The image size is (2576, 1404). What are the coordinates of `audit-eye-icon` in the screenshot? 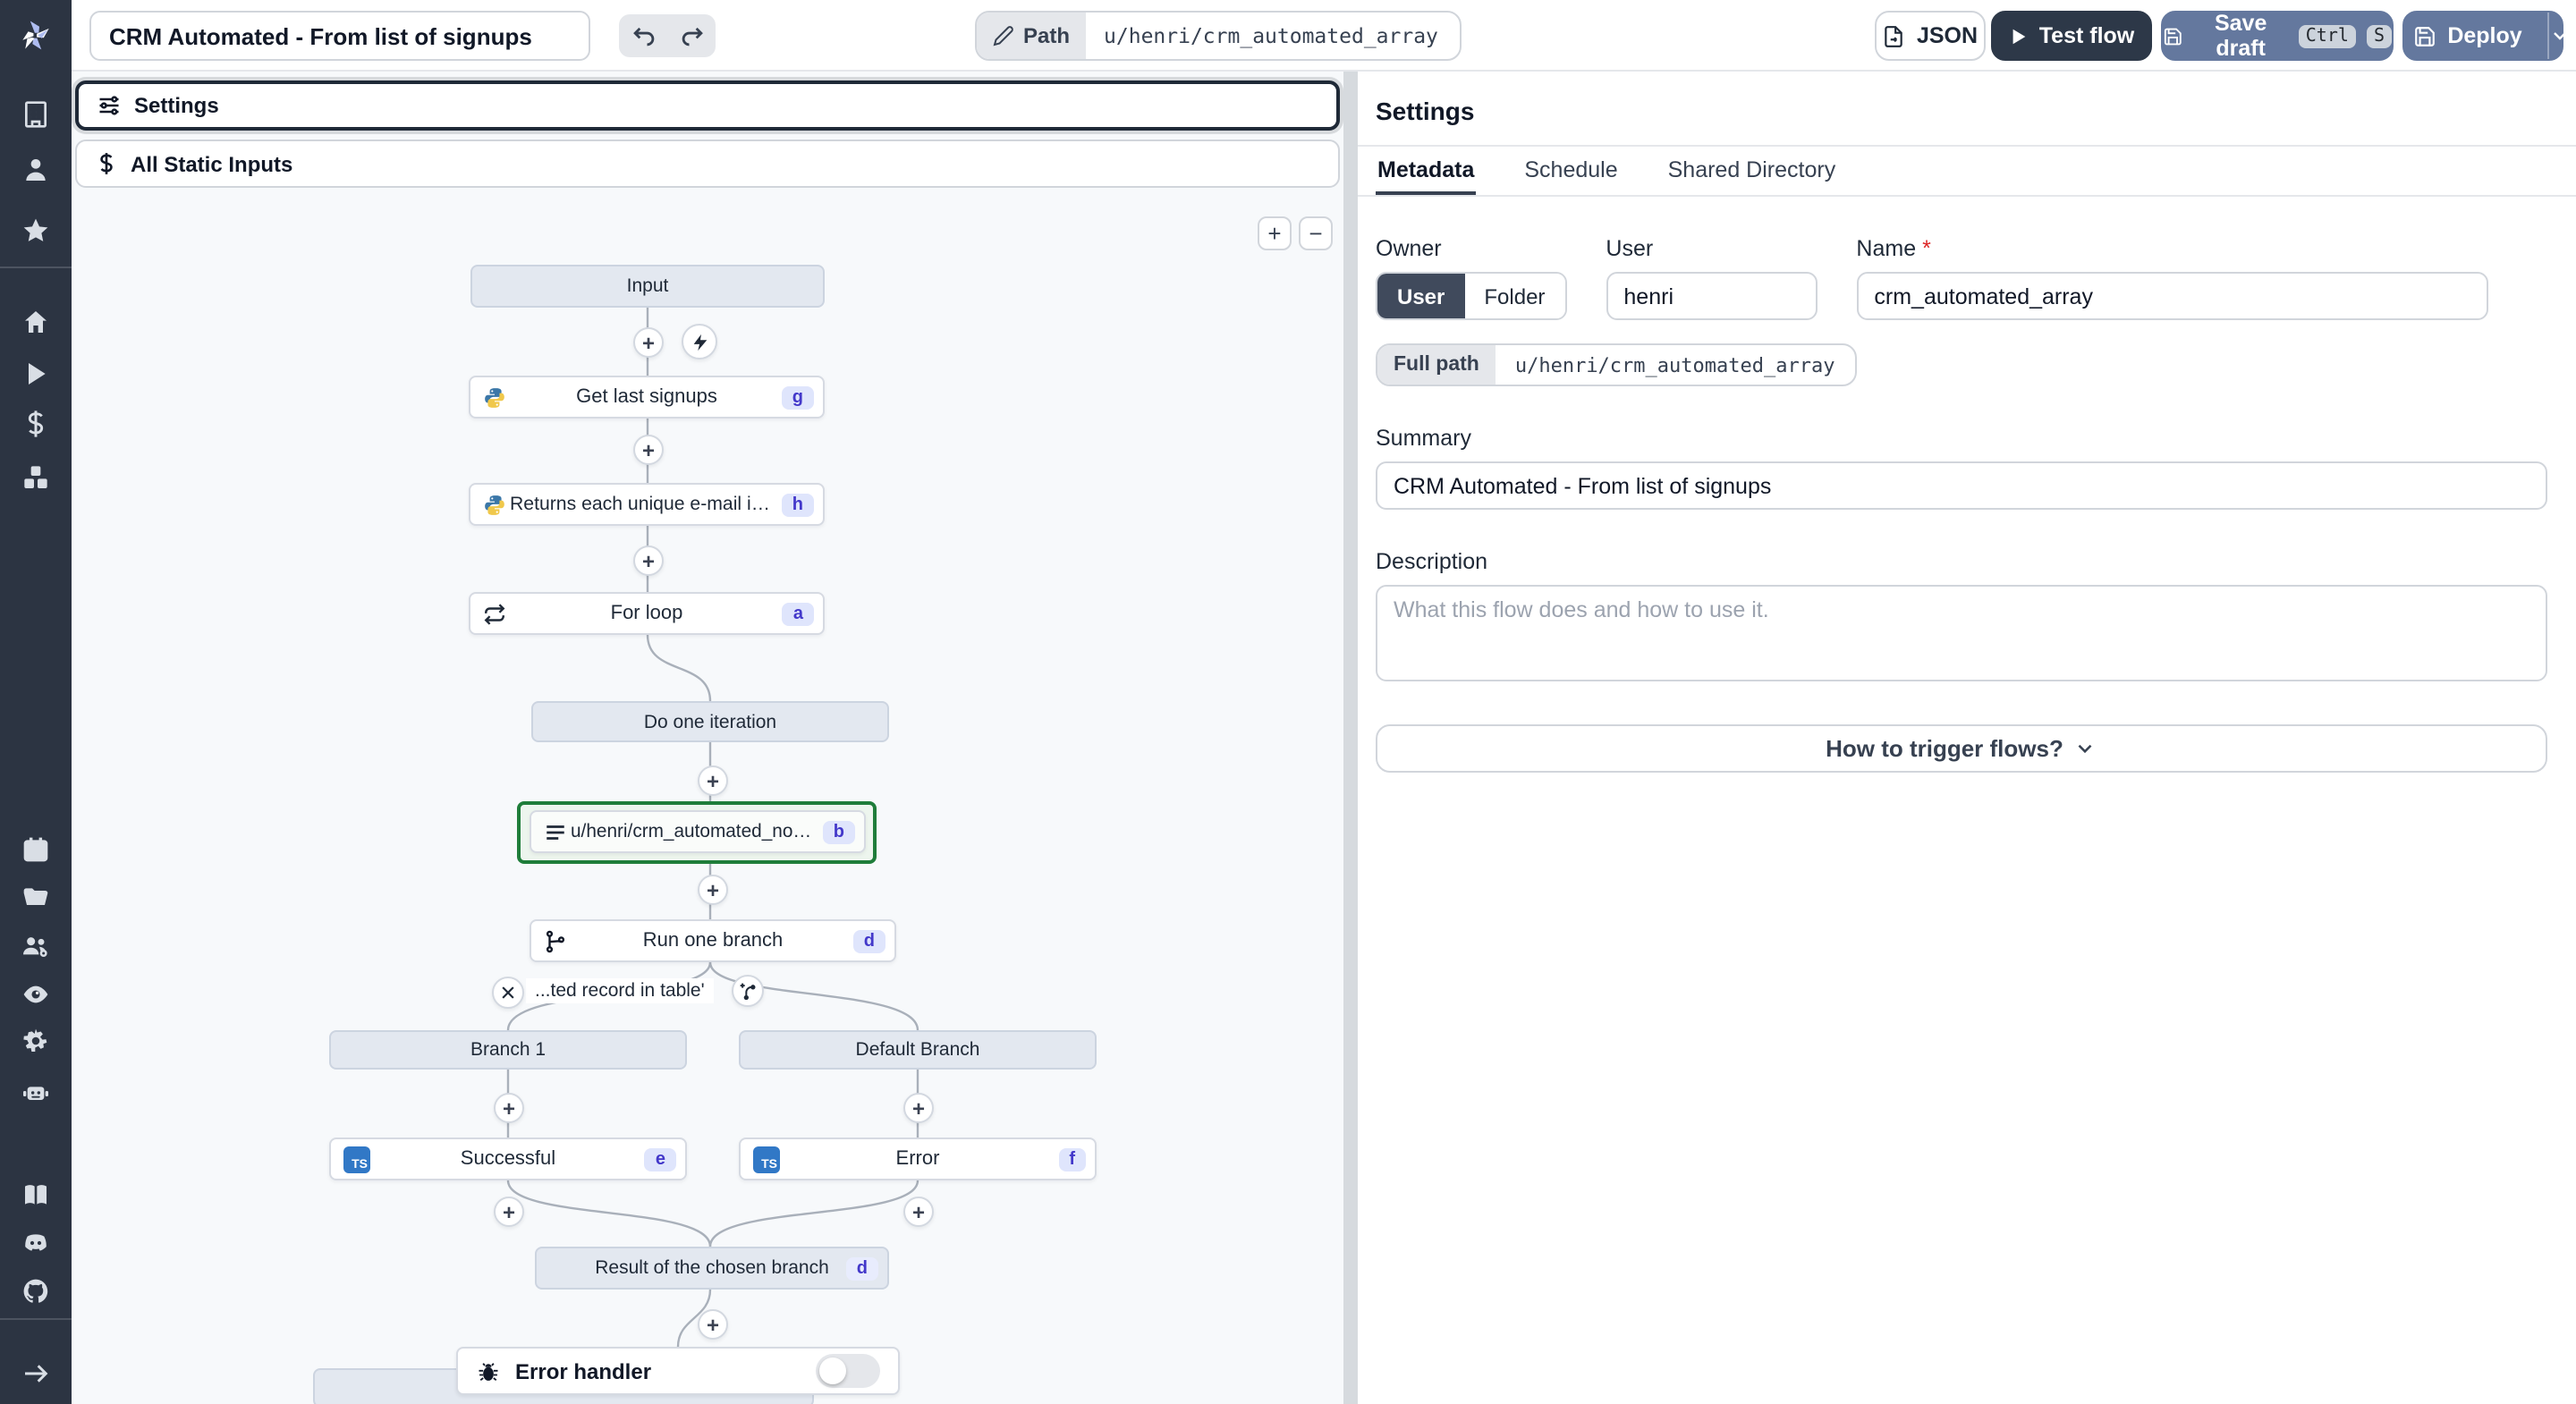 It's located at (35, 995).